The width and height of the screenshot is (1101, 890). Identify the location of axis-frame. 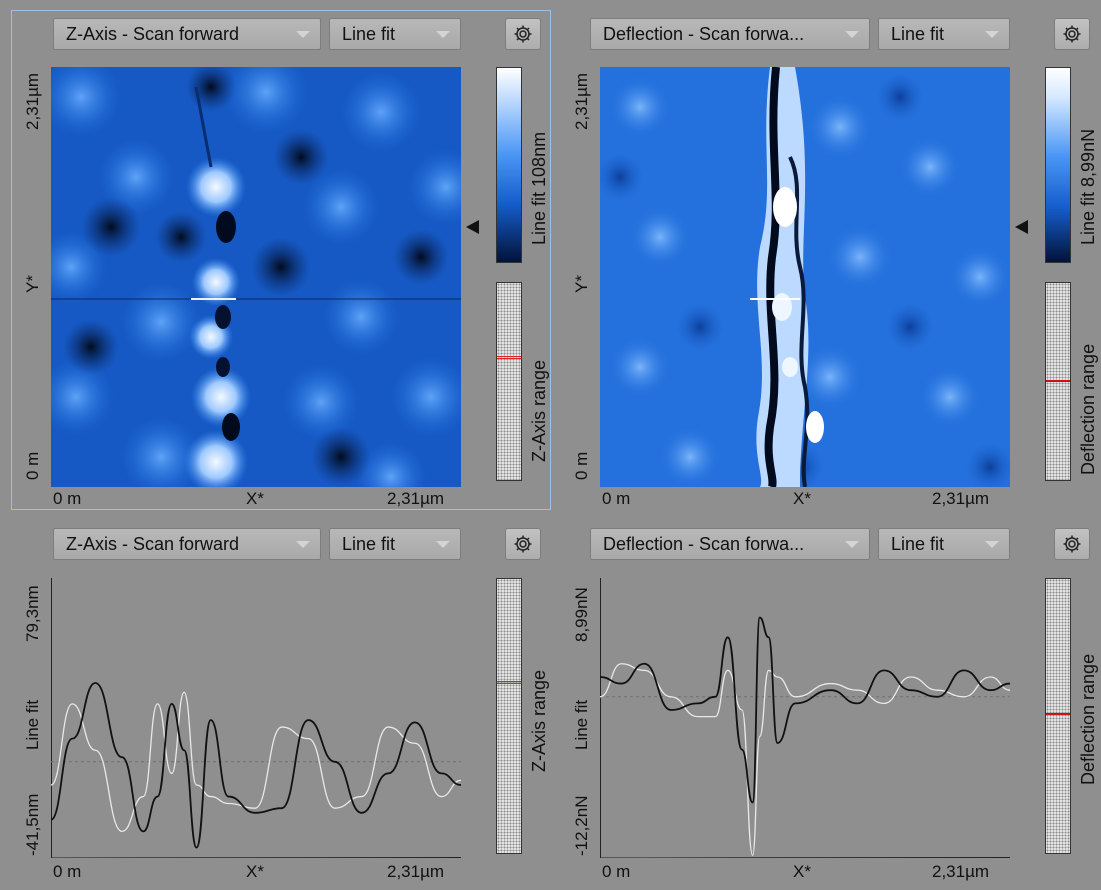
(805, 718).